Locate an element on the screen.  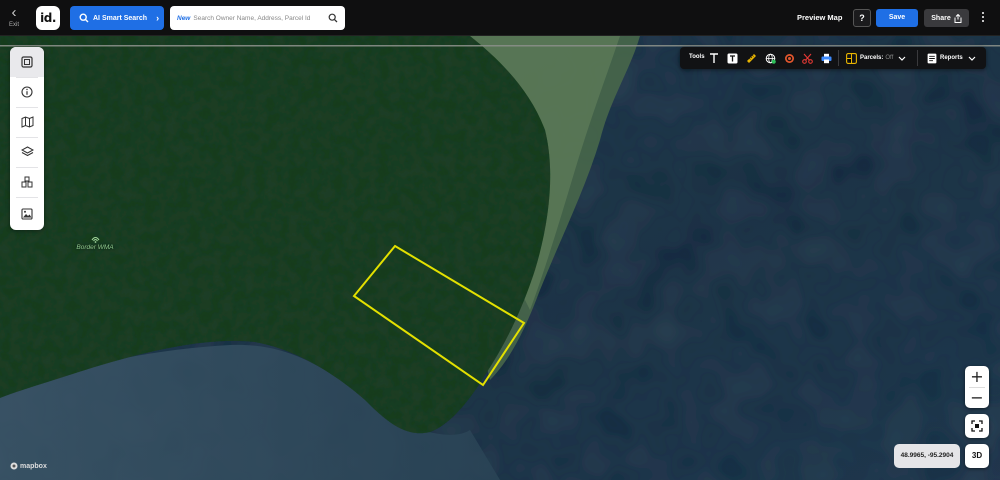
search-input is located at coordinates (261, 18).